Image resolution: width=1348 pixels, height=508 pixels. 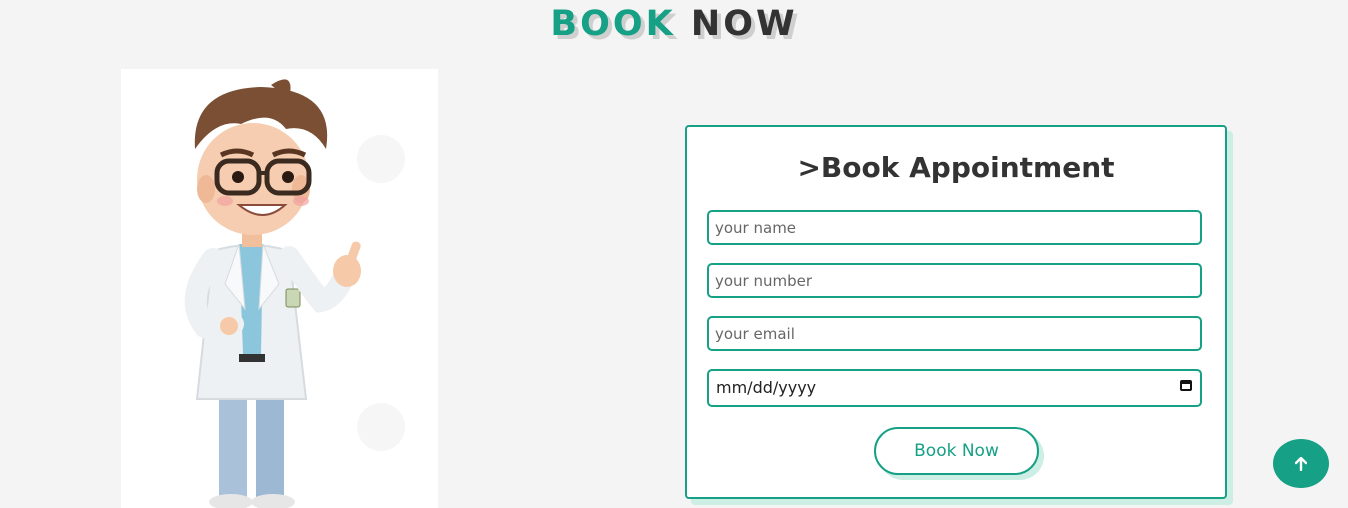 I want to click on heading-word-book: BOOK, so click(x=613, y=24).